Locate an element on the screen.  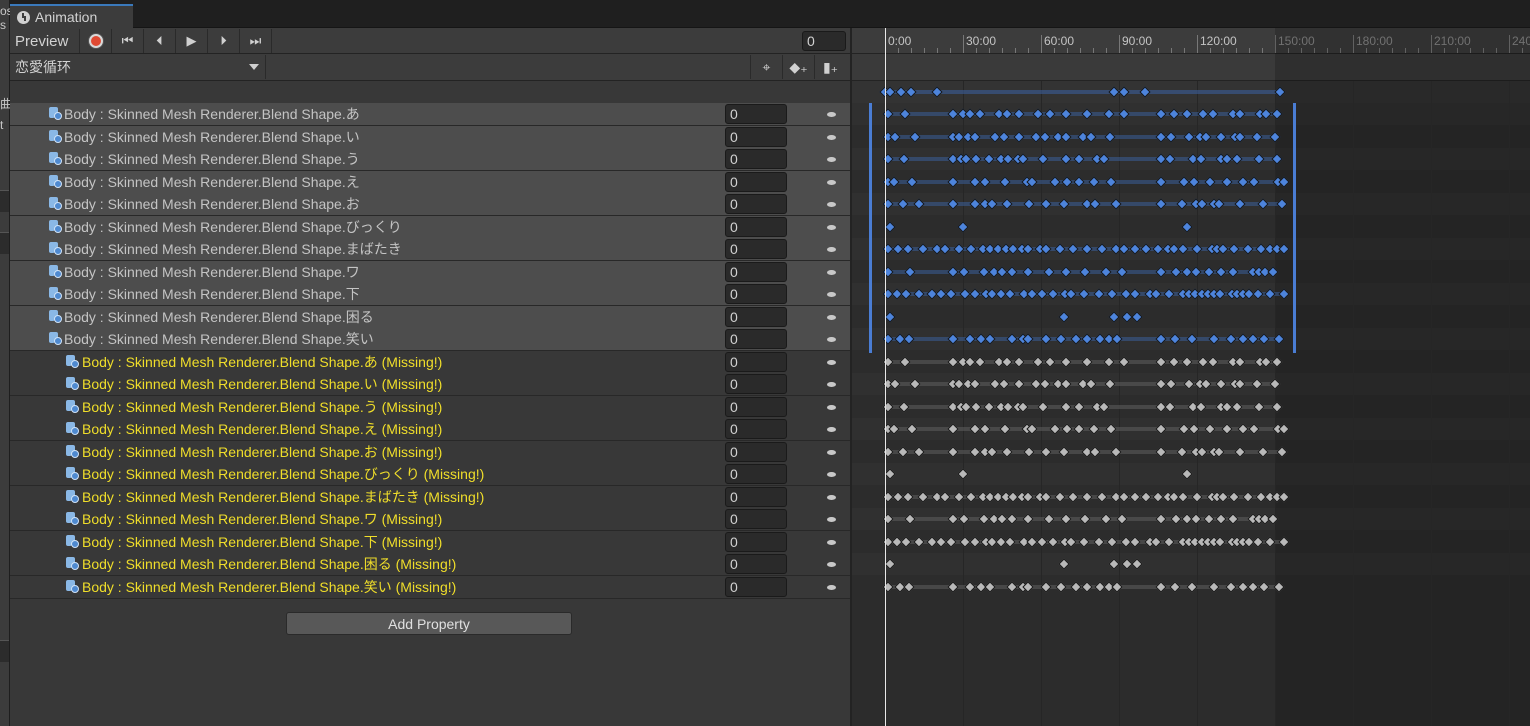
clip-dropdown: 恋愛循环 is located at coordinates (138, 67).